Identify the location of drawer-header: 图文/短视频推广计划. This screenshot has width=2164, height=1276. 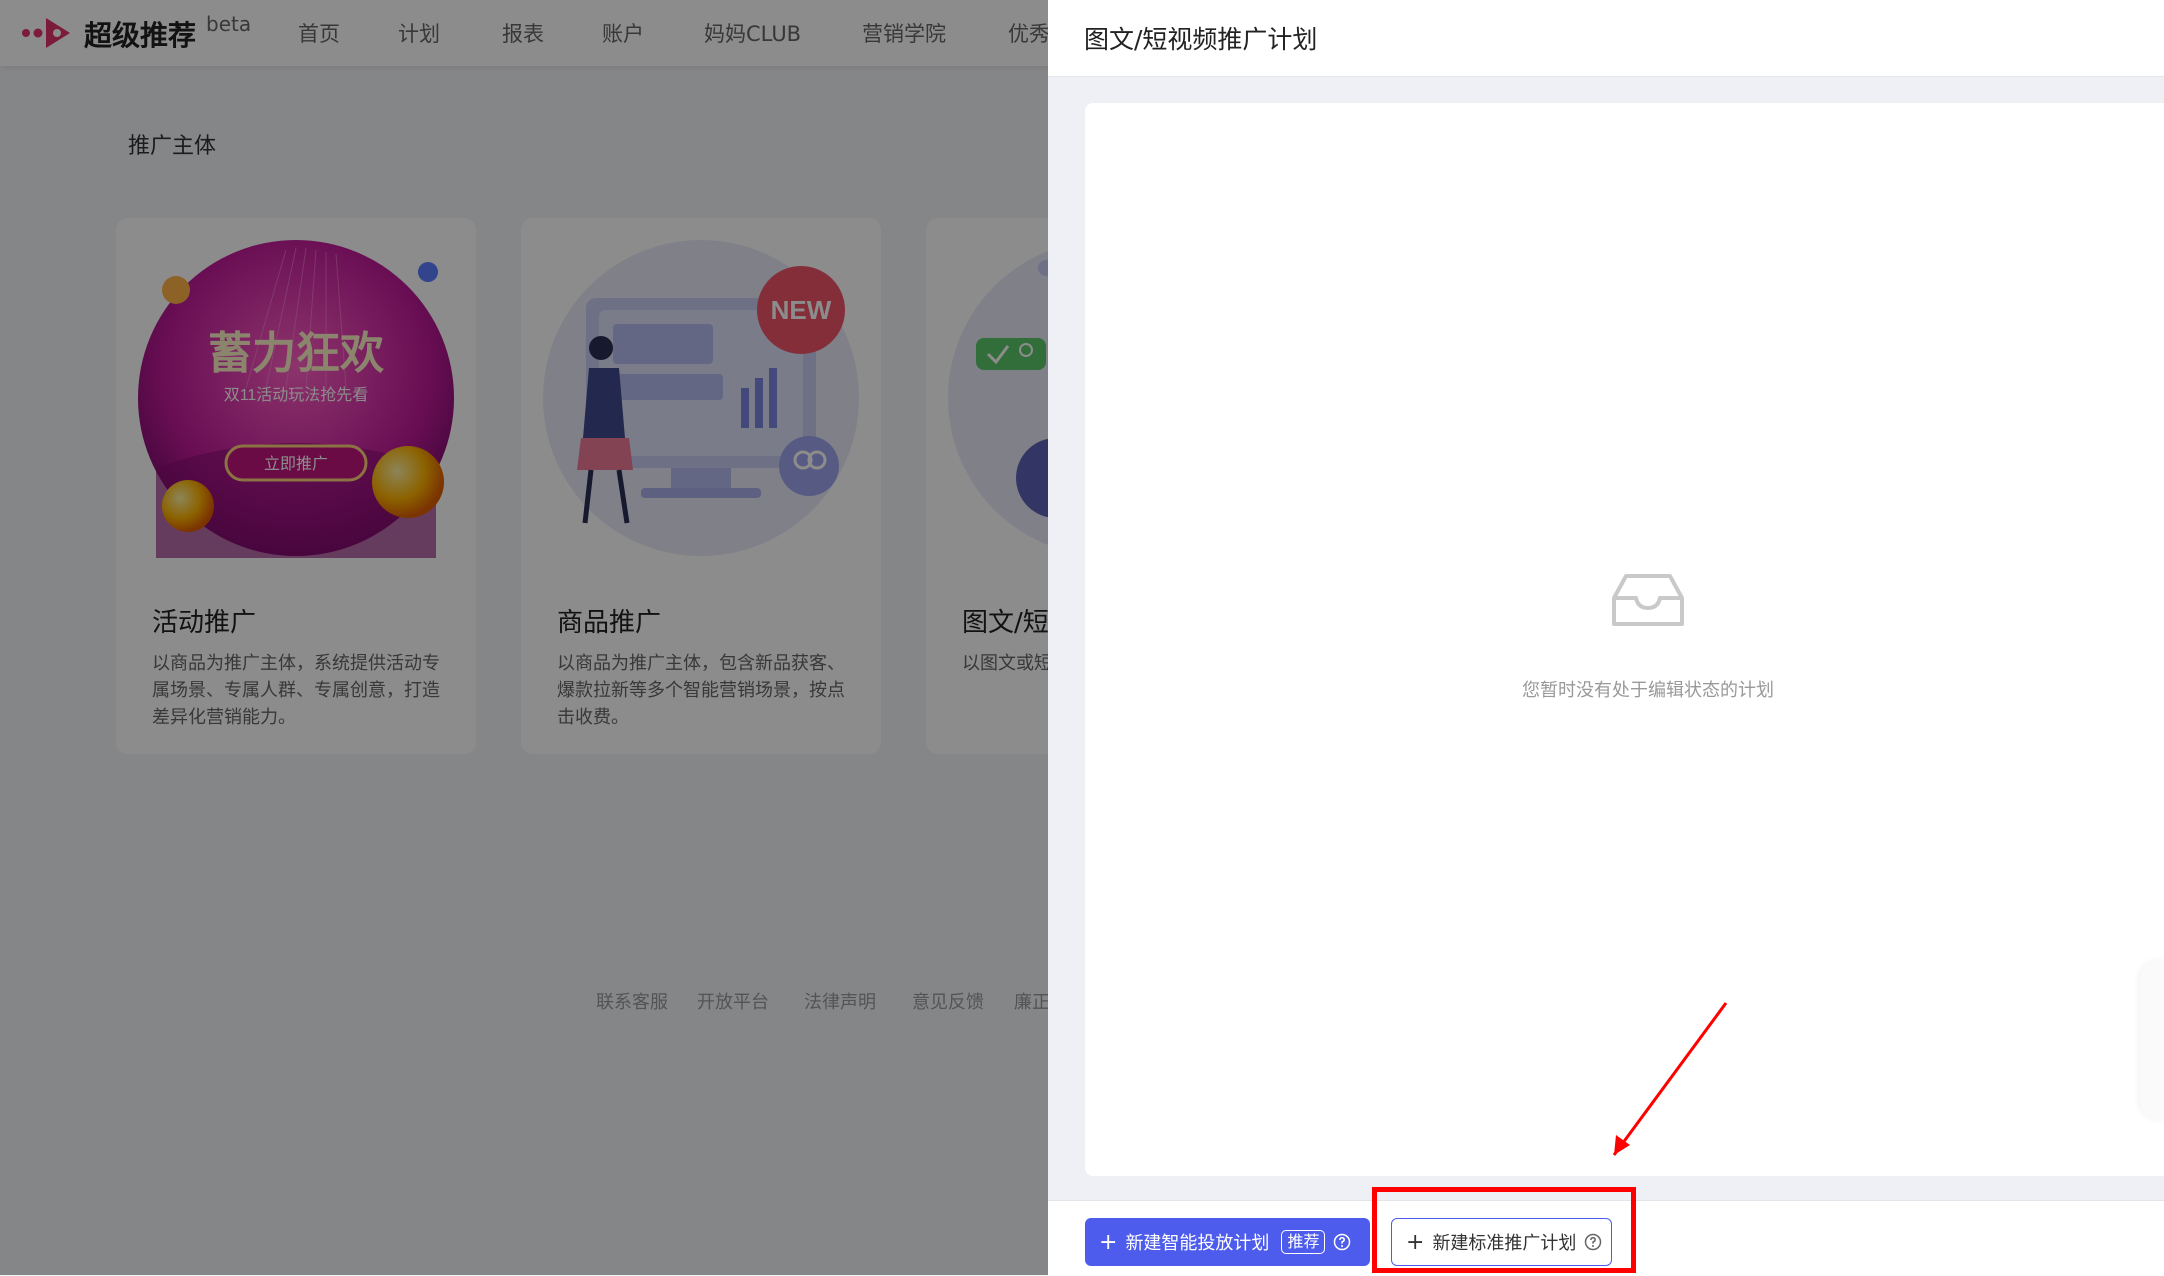
(1606, 38).